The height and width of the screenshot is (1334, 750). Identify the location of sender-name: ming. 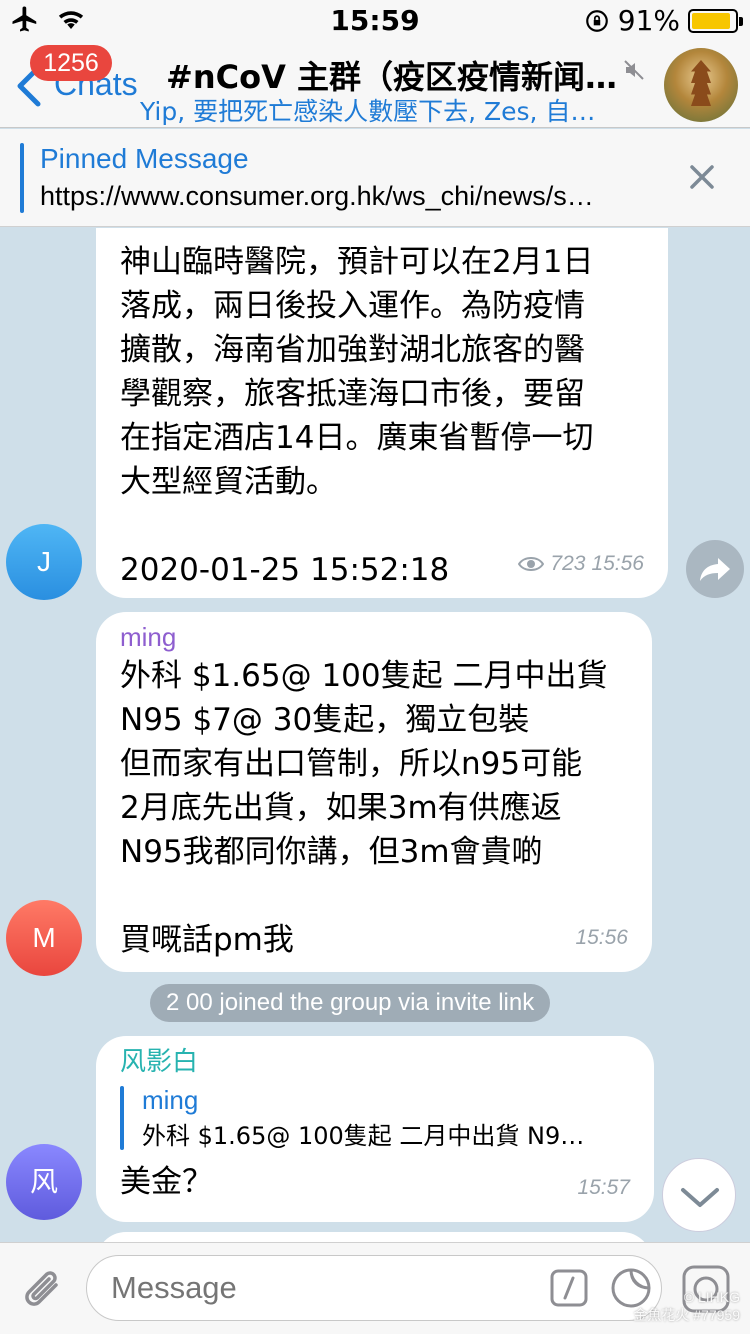
(374, 637).